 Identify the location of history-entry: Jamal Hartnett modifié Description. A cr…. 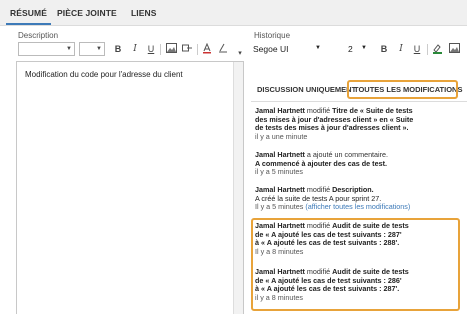
(355, 198).